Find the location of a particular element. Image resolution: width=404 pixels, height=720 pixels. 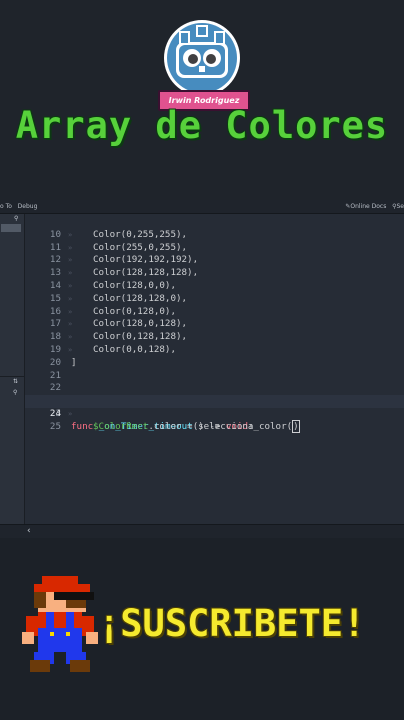

code-line: 15» Color(128,128,0), is located at coordinates (118, 298).